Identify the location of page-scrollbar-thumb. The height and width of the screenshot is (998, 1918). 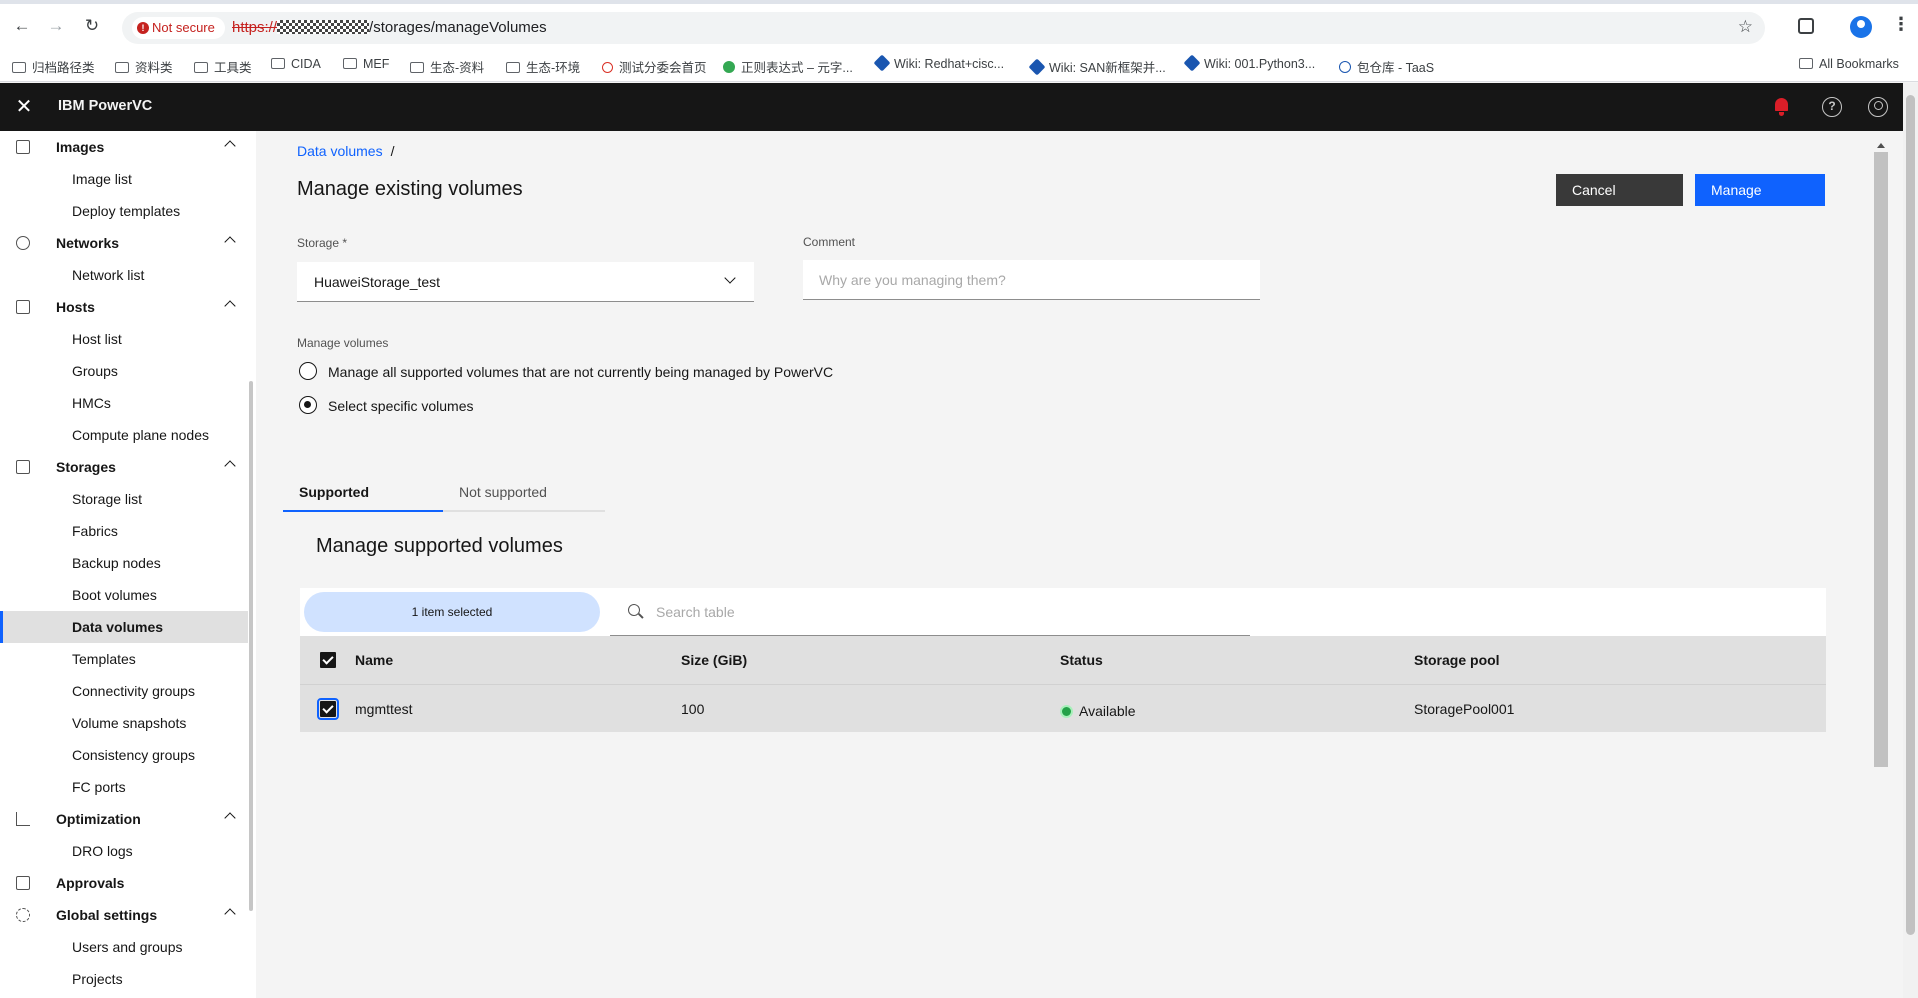
(1910, 515).